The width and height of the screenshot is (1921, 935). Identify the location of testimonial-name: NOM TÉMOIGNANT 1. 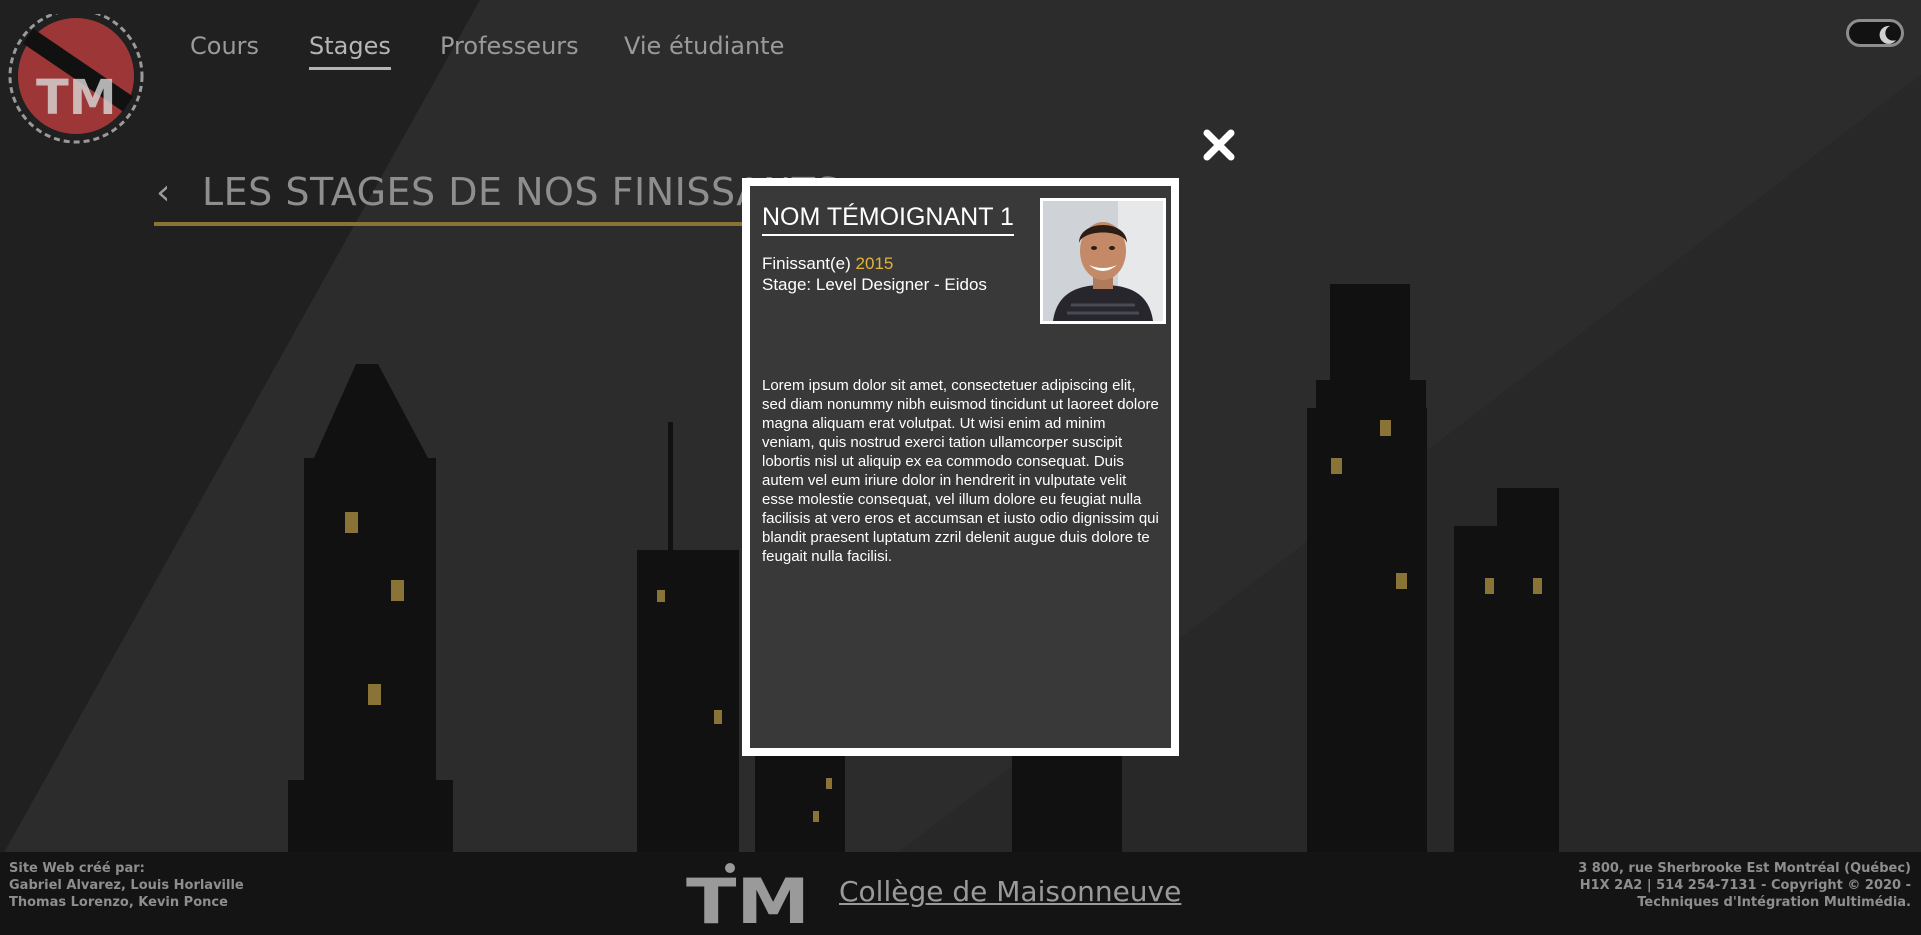
(888, 219).